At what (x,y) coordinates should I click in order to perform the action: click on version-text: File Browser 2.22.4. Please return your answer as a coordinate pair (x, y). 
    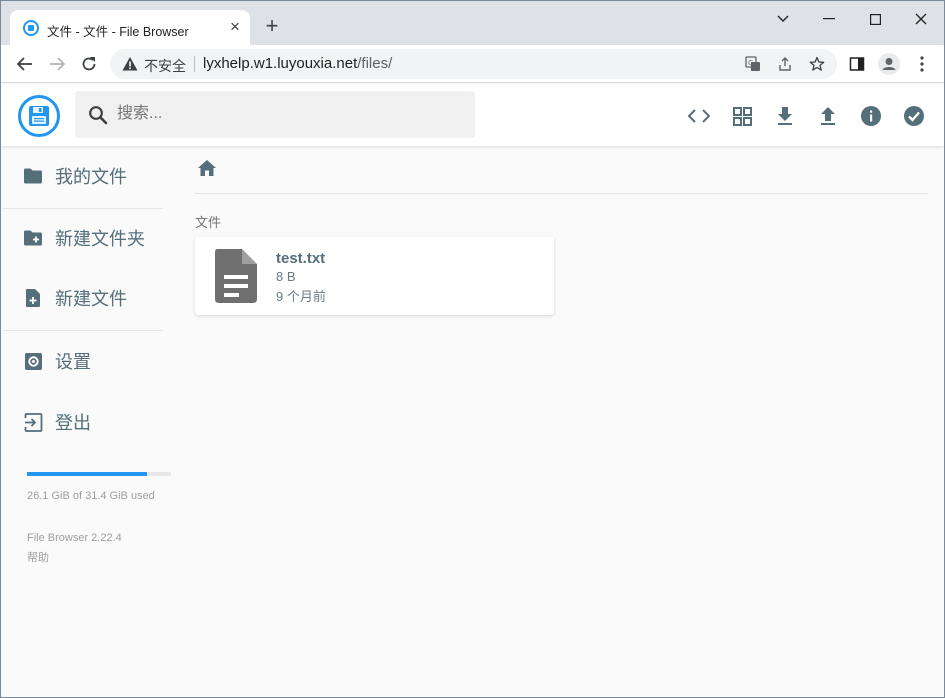
    Looking at the image, I should click on (74, 538).